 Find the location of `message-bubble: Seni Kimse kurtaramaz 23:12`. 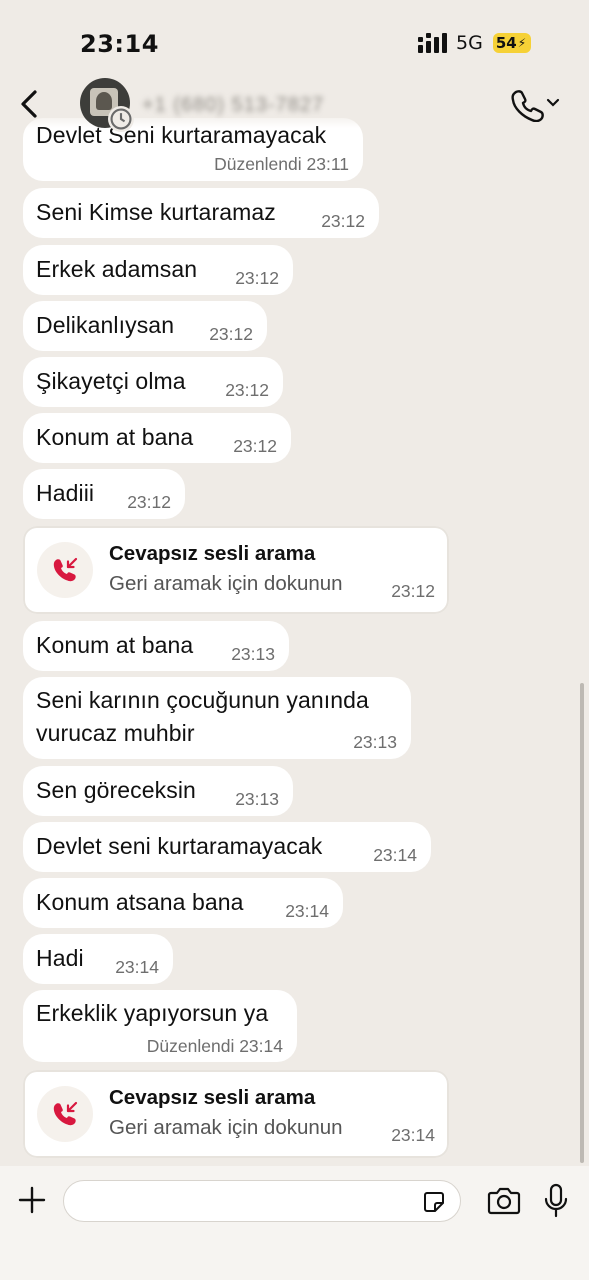

message-bubble: Seni Kimse kurtaramaz 23:12 is located at coordinates (201, 213).